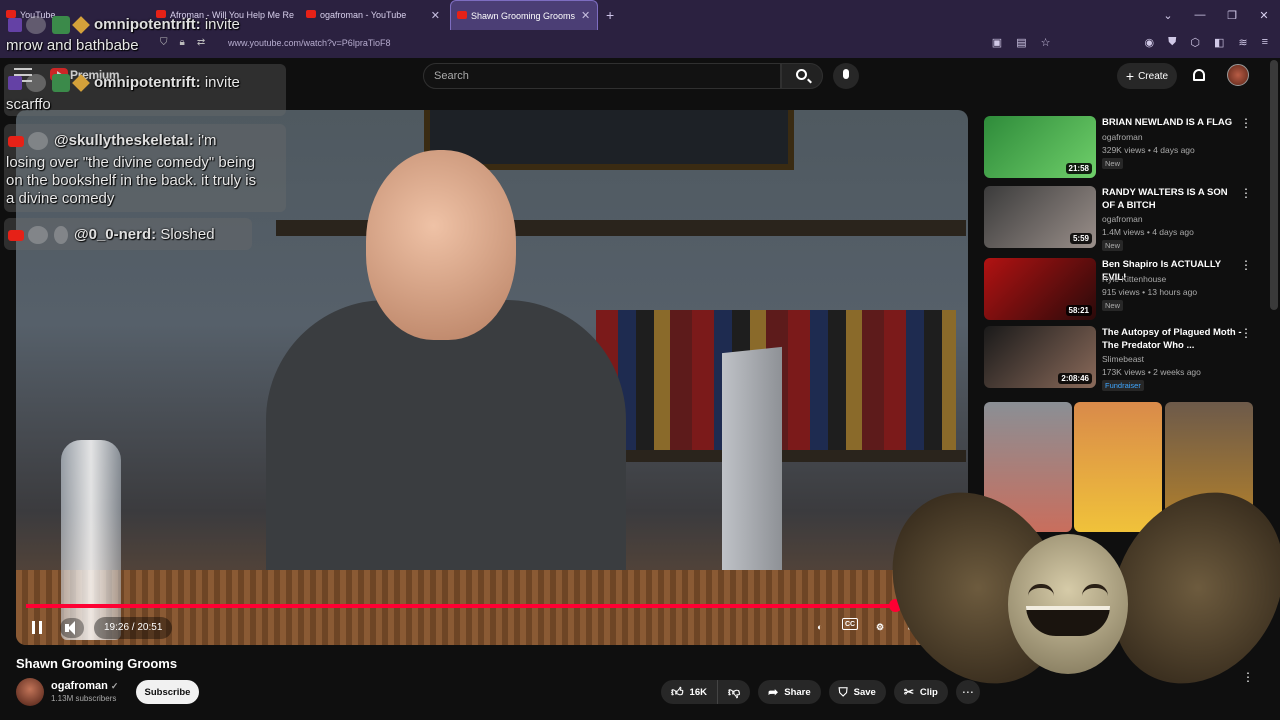 This screenshot has height=720, width=1280. I want to click on recommendation-channel: Ryle Kittenhouse, so click(1134, 279).